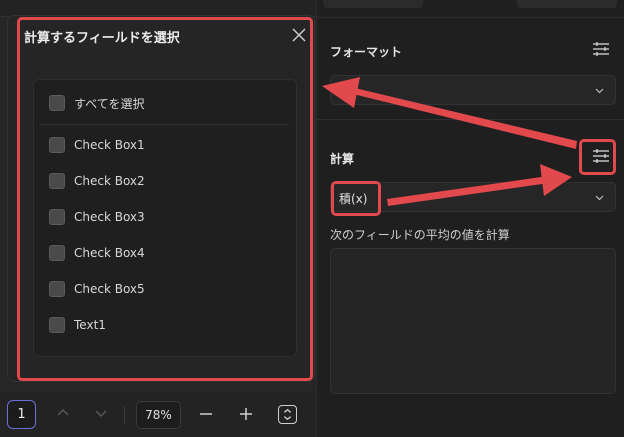 The image size is (624, 437). What do you see at coordinates (124, 415) in the screenshot?
I see `toolbar-divider` at bounding box center [124, 415].